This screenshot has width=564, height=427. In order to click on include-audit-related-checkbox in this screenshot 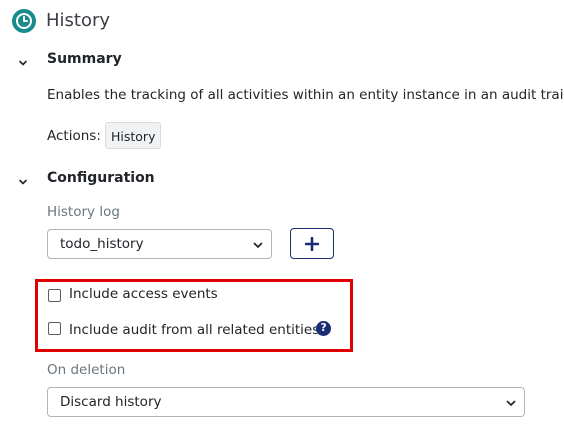, I will do `click(54, 328)`.